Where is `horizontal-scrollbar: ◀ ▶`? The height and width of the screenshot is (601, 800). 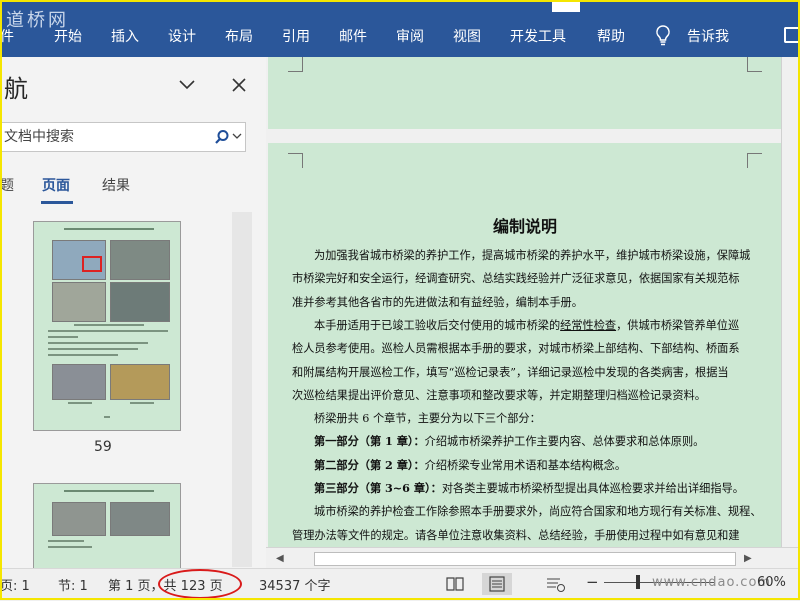
horizontal-scrollbar: ◀ ▶ is located at coordinates (533, 558).